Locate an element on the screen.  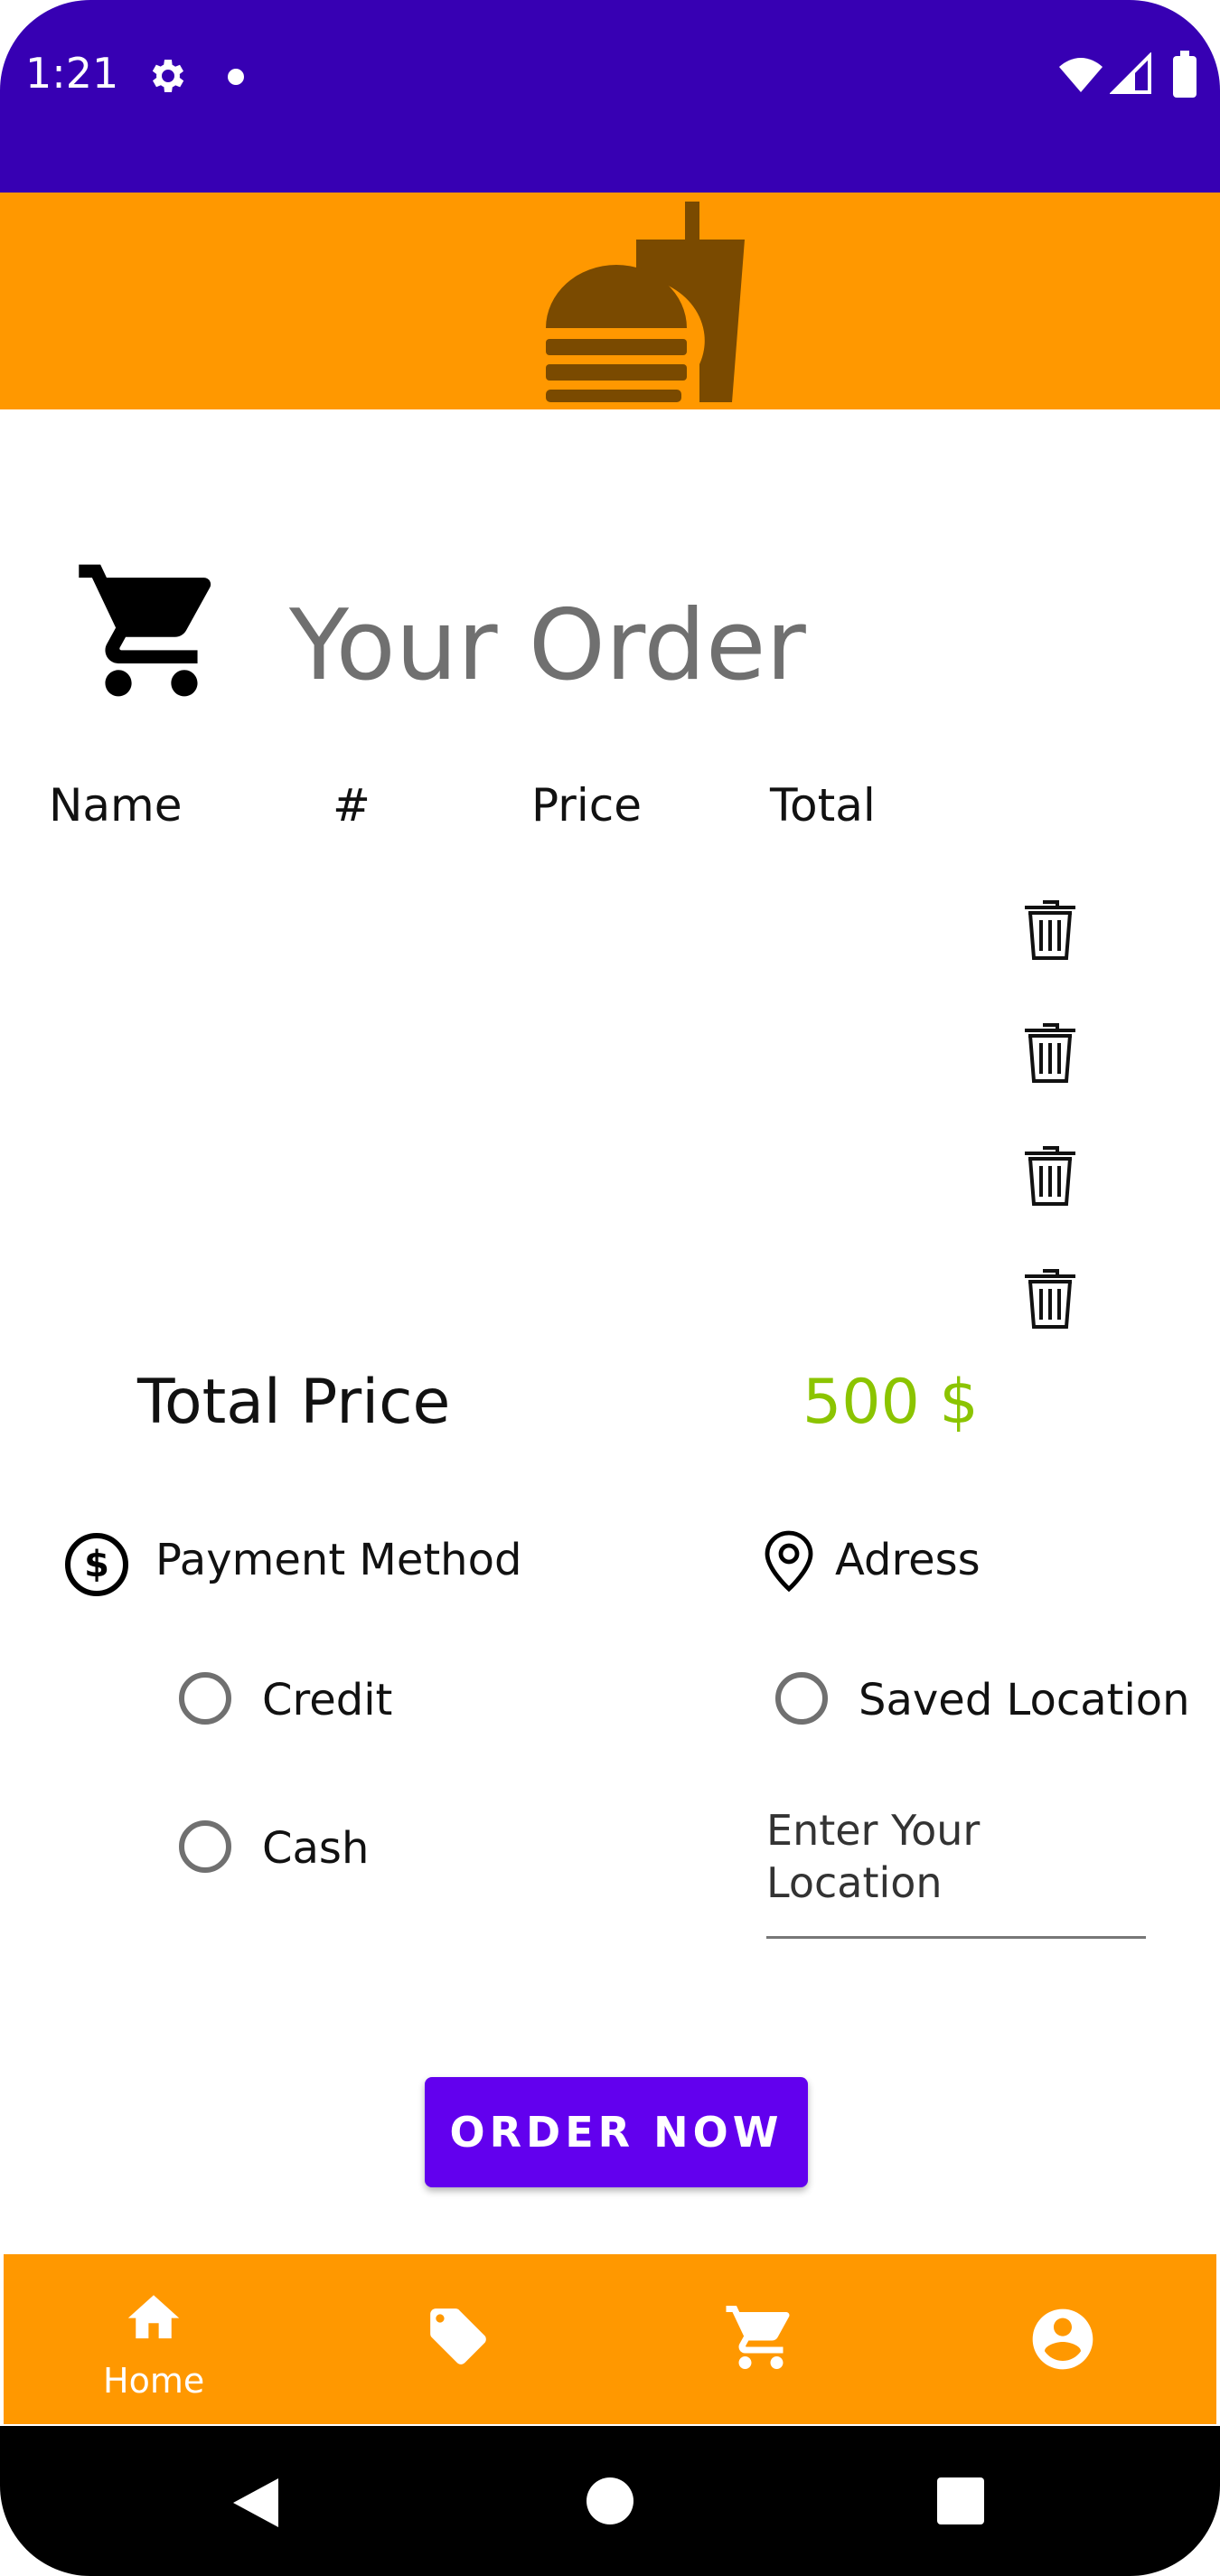
notification-dot-icon is located at coordinates (236, 77).